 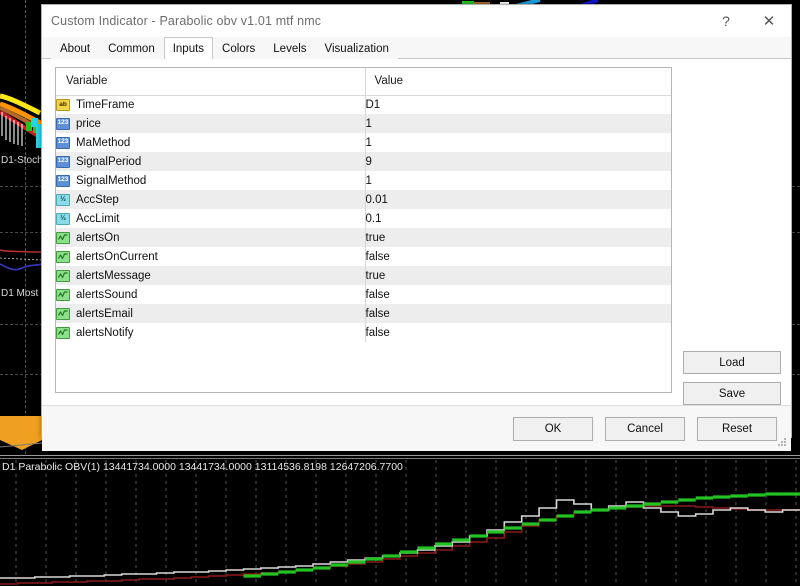 I want to click on pane-label-stoch: D1-Stoch(, so click(x=24, y=160).